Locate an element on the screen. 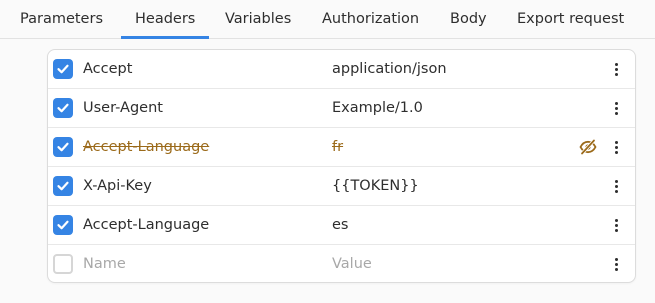 The height and width of the screenshot is (303, 655). header-row: Accept application/json is located at coordinates (341, 69).